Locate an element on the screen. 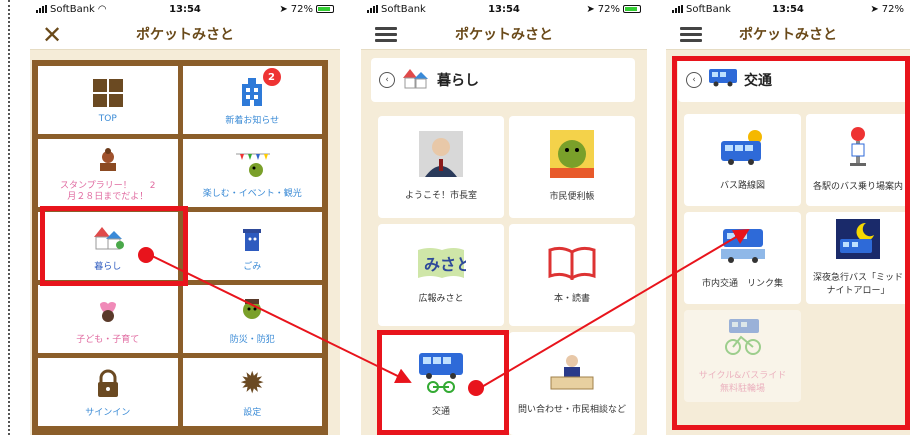 The width and height of the screenshot is (910, 435). menu-item-signin: サインイン is located at coordinates (108, 392).